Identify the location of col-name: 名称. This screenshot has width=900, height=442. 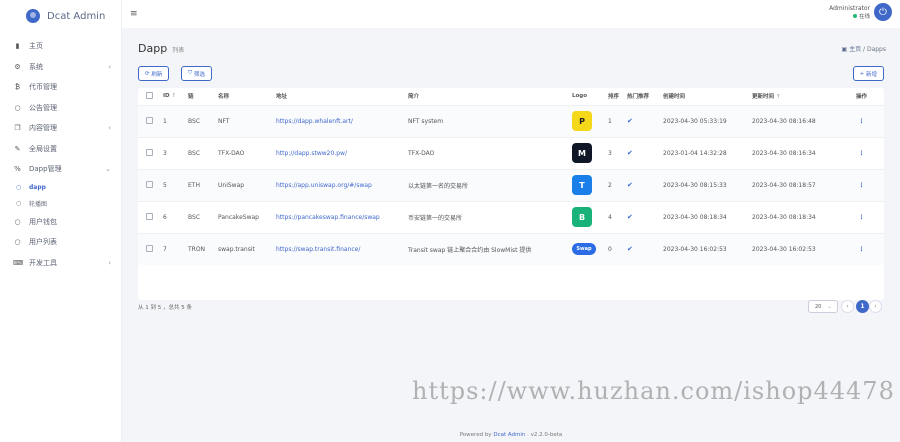
(224, 97).